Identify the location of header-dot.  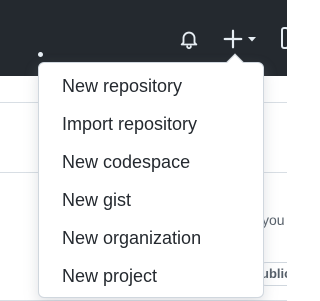
(40, 54).